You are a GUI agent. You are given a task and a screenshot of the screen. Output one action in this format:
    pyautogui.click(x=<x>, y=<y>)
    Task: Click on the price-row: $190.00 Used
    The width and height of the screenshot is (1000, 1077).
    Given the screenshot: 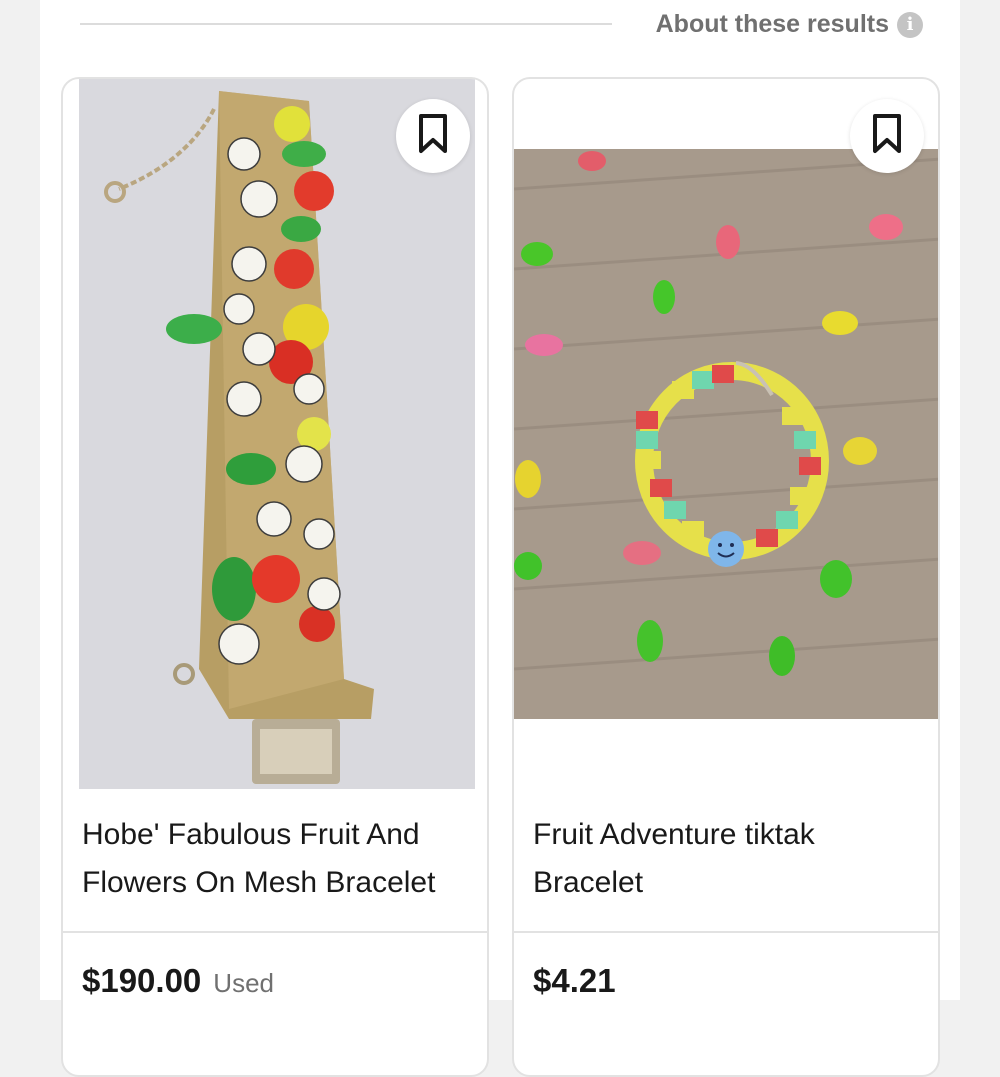 What is the action you would take?
    pyautogui.click(x=178, y=981)
    